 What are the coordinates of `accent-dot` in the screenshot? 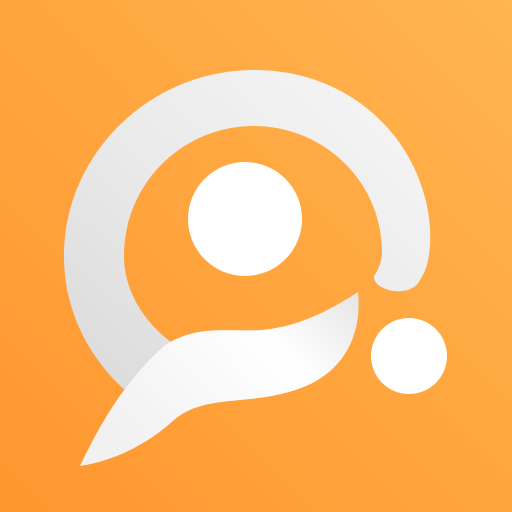 It's located at (409, 356).